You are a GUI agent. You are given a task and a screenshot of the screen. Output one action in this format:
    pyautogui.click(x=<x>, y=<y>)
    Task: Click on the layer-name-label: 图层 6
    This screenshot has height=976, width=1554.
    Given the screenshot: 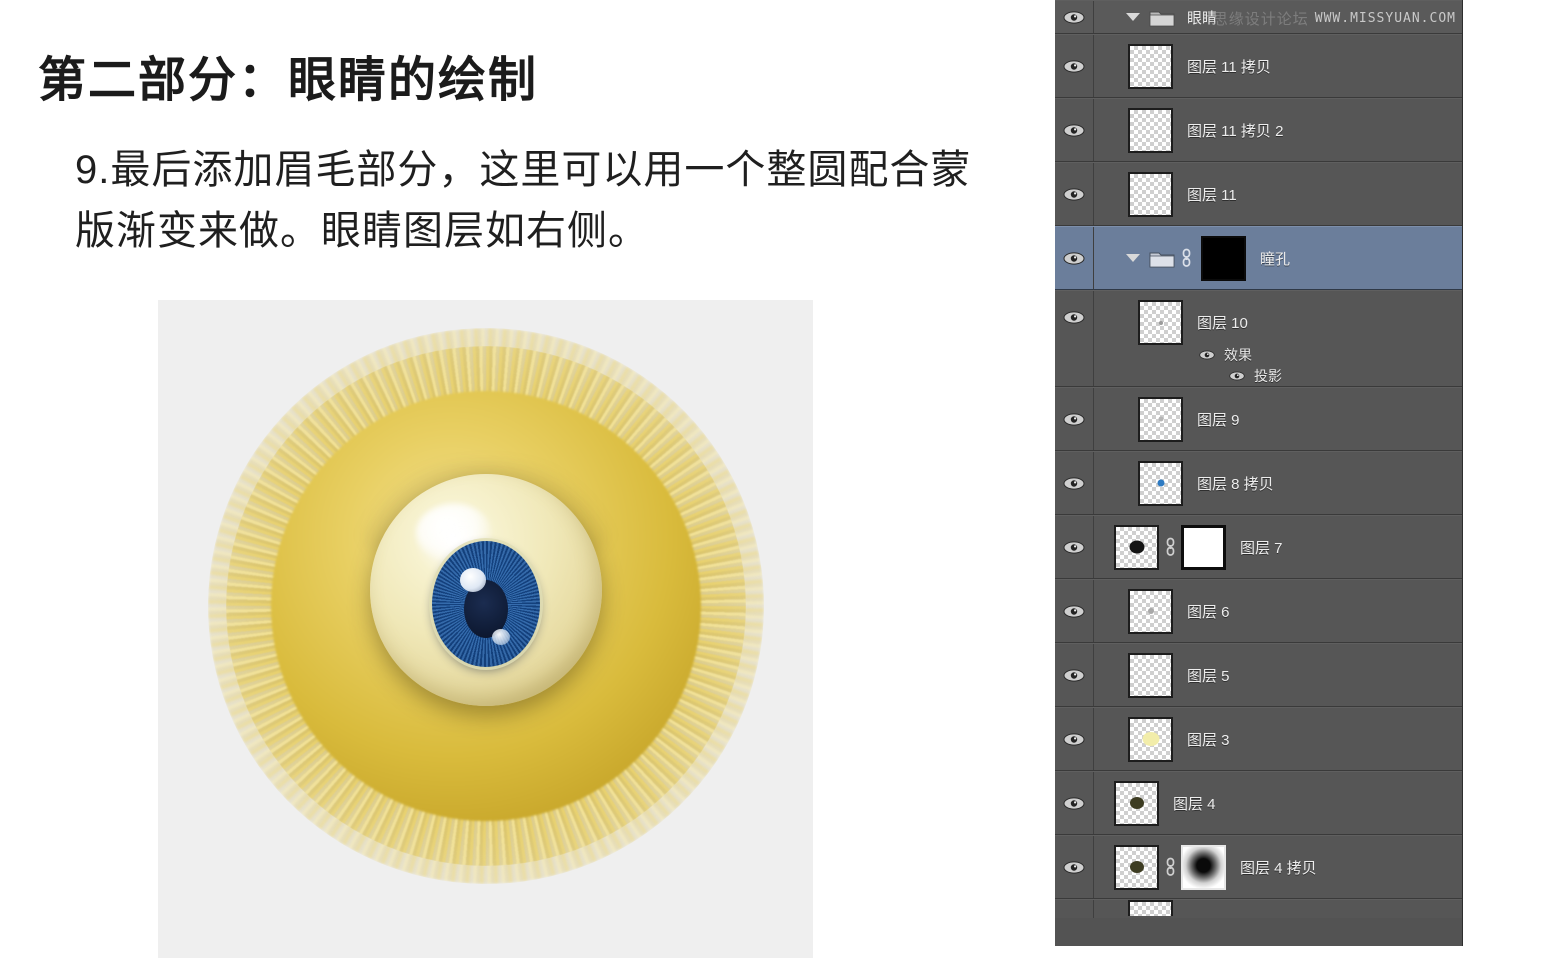 What is the action you would take?
    pyautogui.click(x=1208, y=612)
    